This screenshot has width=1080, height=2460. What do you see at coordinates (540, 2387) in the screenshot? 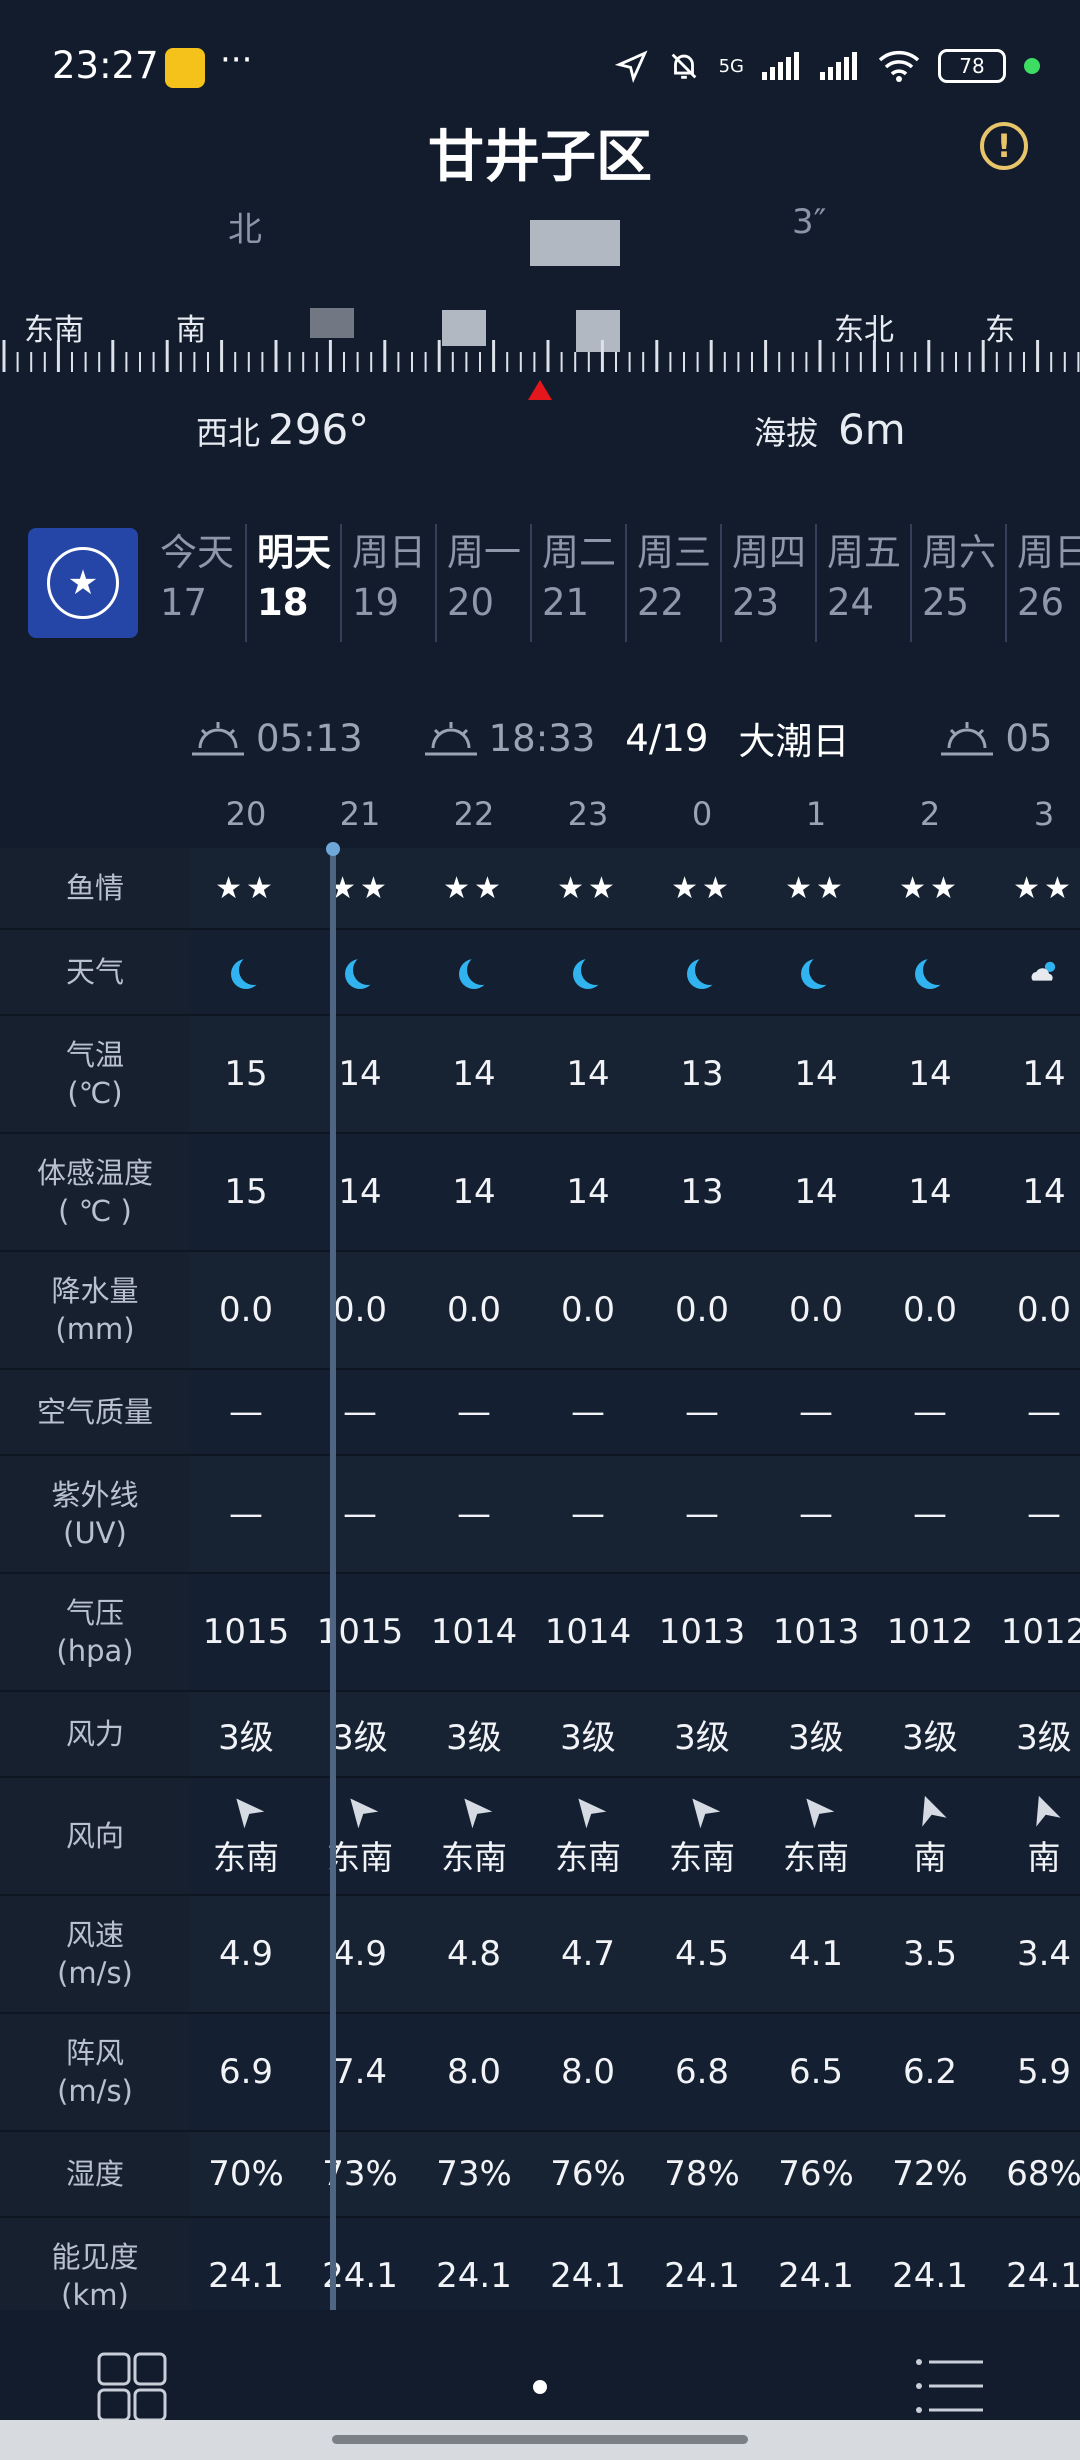
I see `page-indicator` at bounding box center [540, 2387].